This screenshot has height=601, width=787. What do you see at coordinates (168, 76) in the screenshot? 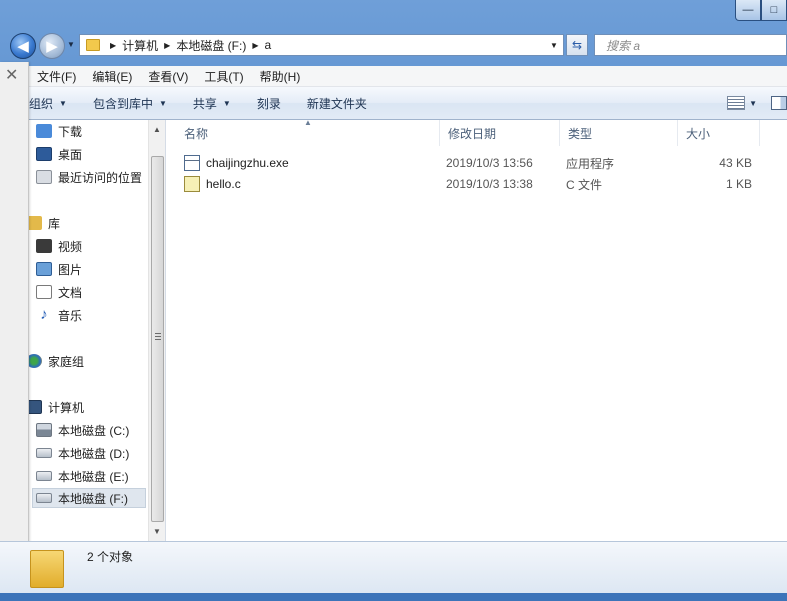
I see `menu-view: 查看(V)` at bounding box center [168, 76].